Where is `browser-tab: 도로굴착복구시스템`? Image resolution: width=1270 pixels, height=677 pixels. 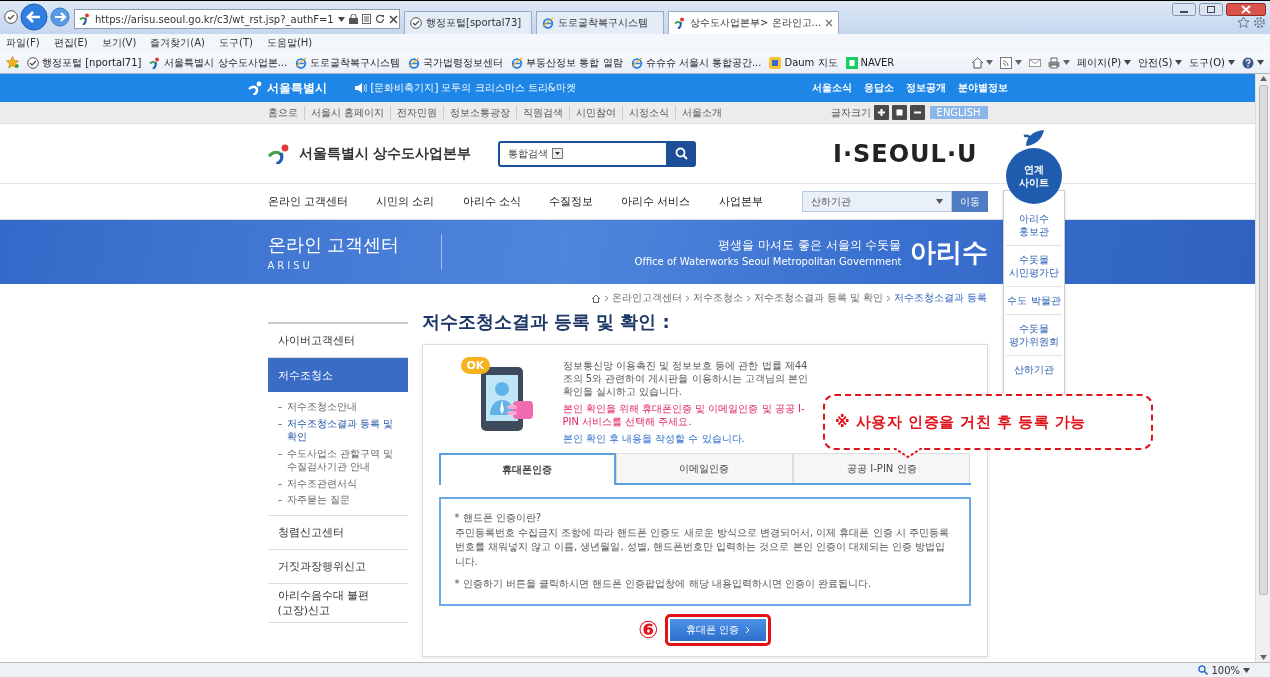 browser-tab: 도로굴착복구시스템 is located at coordinates (600, 22).